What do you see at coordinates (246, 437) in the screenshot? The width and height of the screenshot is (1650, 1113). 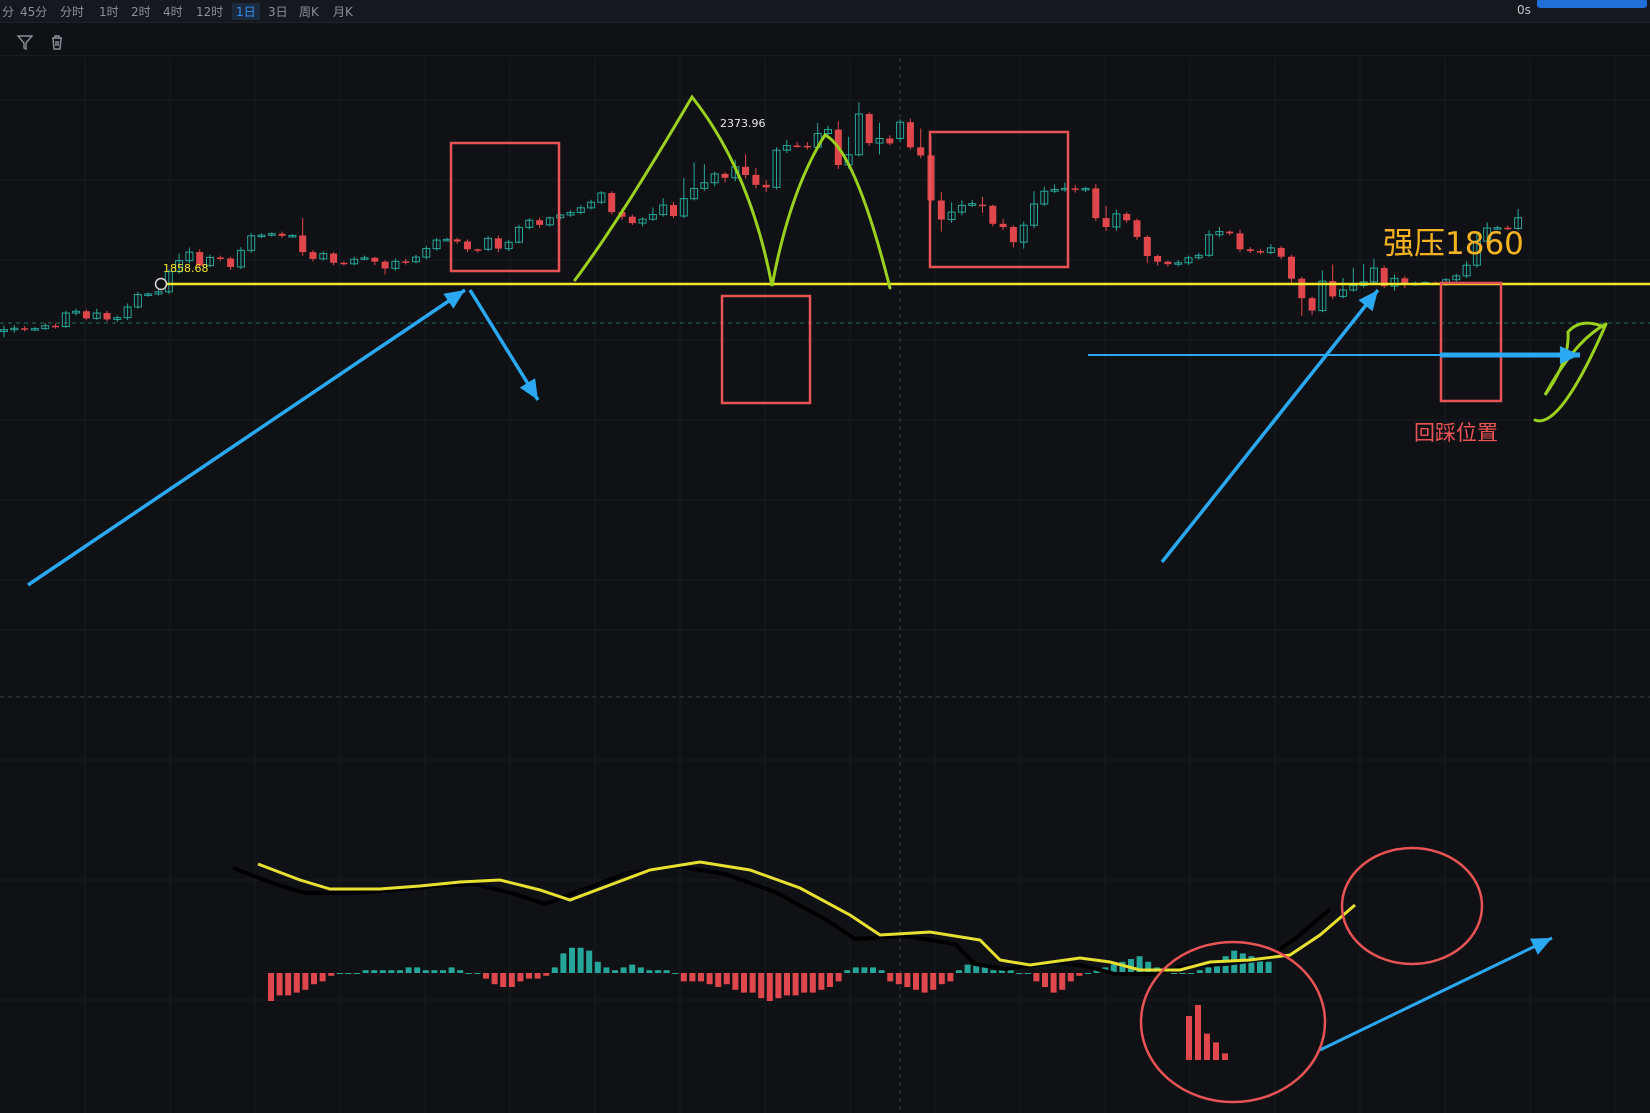 I see `trend-arrow` at bounding box center [246, 437].